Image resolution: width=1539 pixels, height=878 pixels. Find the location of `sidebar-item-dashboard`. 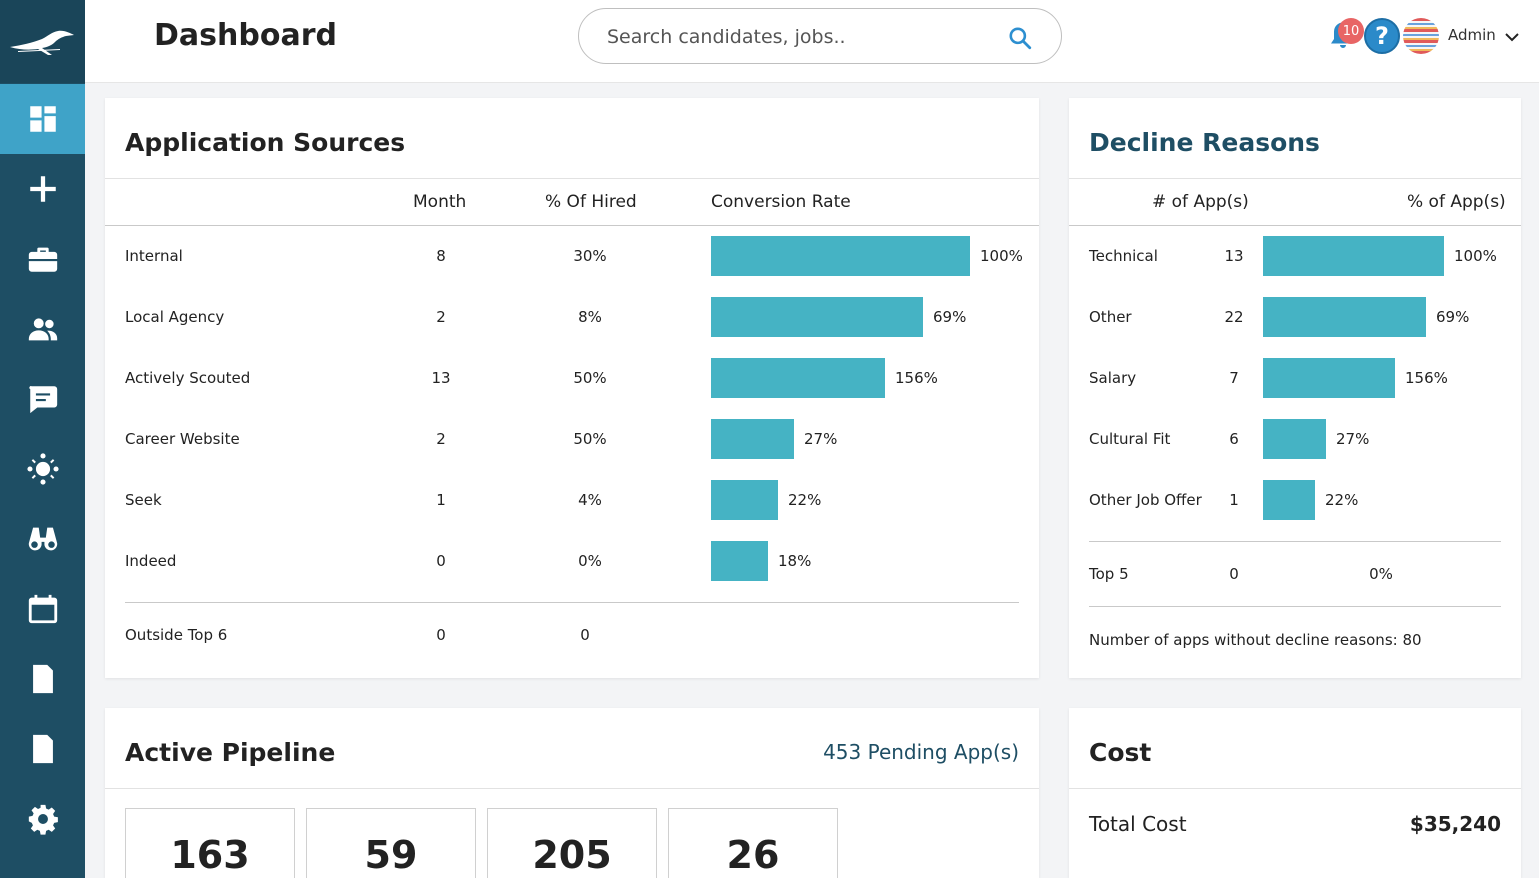

sidebar-item-dashboard is located at coordinates (42, 119).